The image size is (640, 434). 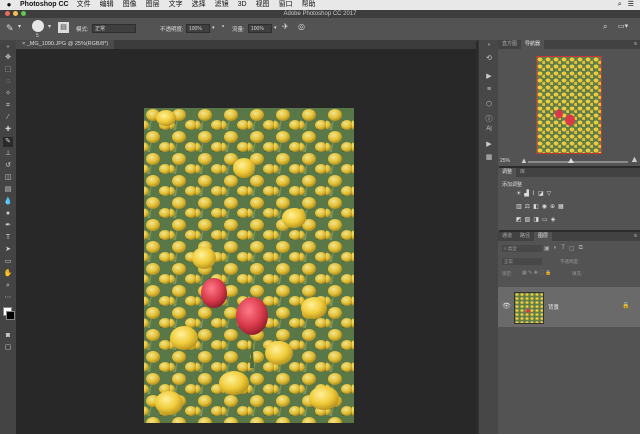 I want to click on flow-input: 100%, so click(x=260, y=28).